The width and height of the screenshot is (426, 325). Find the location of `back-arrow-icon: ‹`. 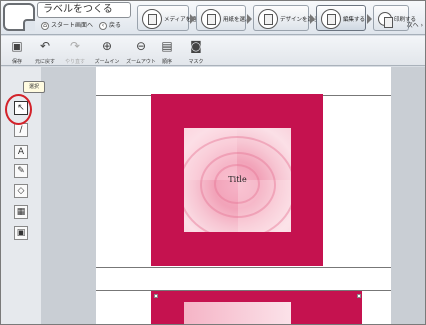

back-arrow-icon: ‹ is located at coordinates (103, 25).